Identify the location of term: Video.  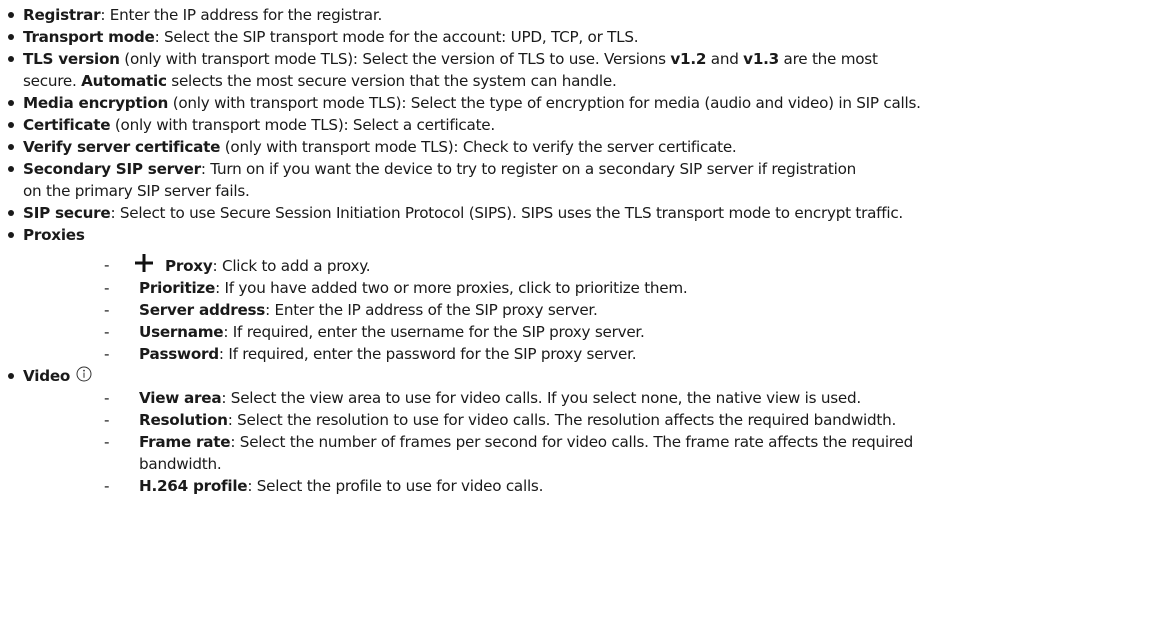
(47, 376).